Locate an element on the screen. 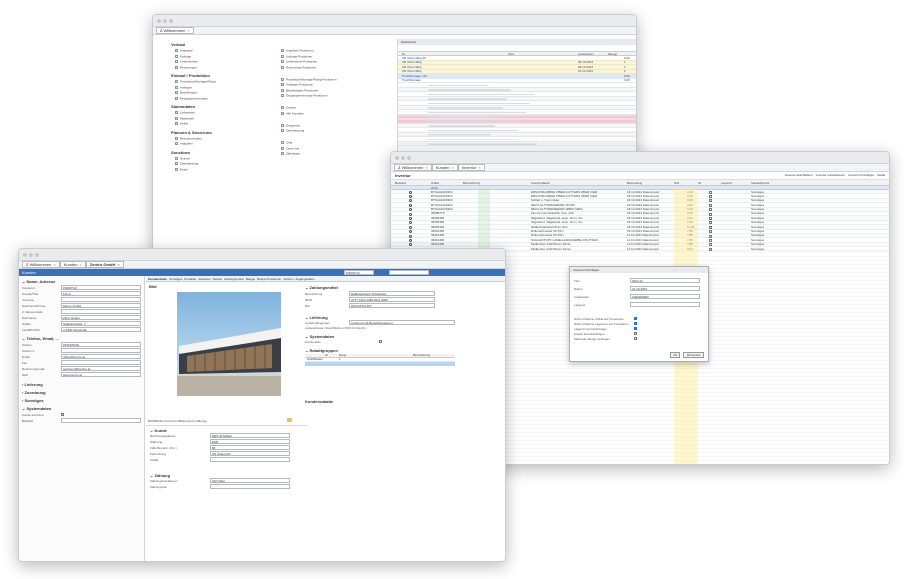 The image size is (904, 579). field-input: MRT-Schrilltag is located at coordinates (250, 435).